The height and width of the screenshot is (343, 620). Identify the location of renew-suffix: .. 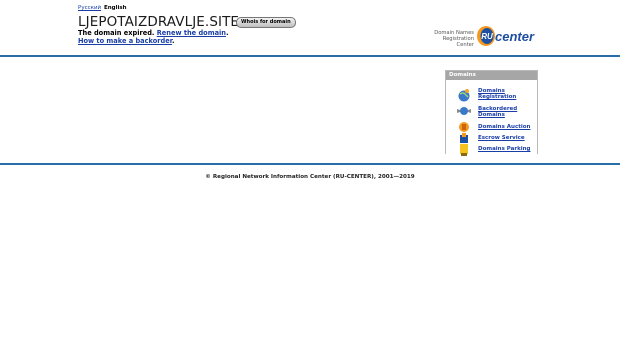
(227, 33).